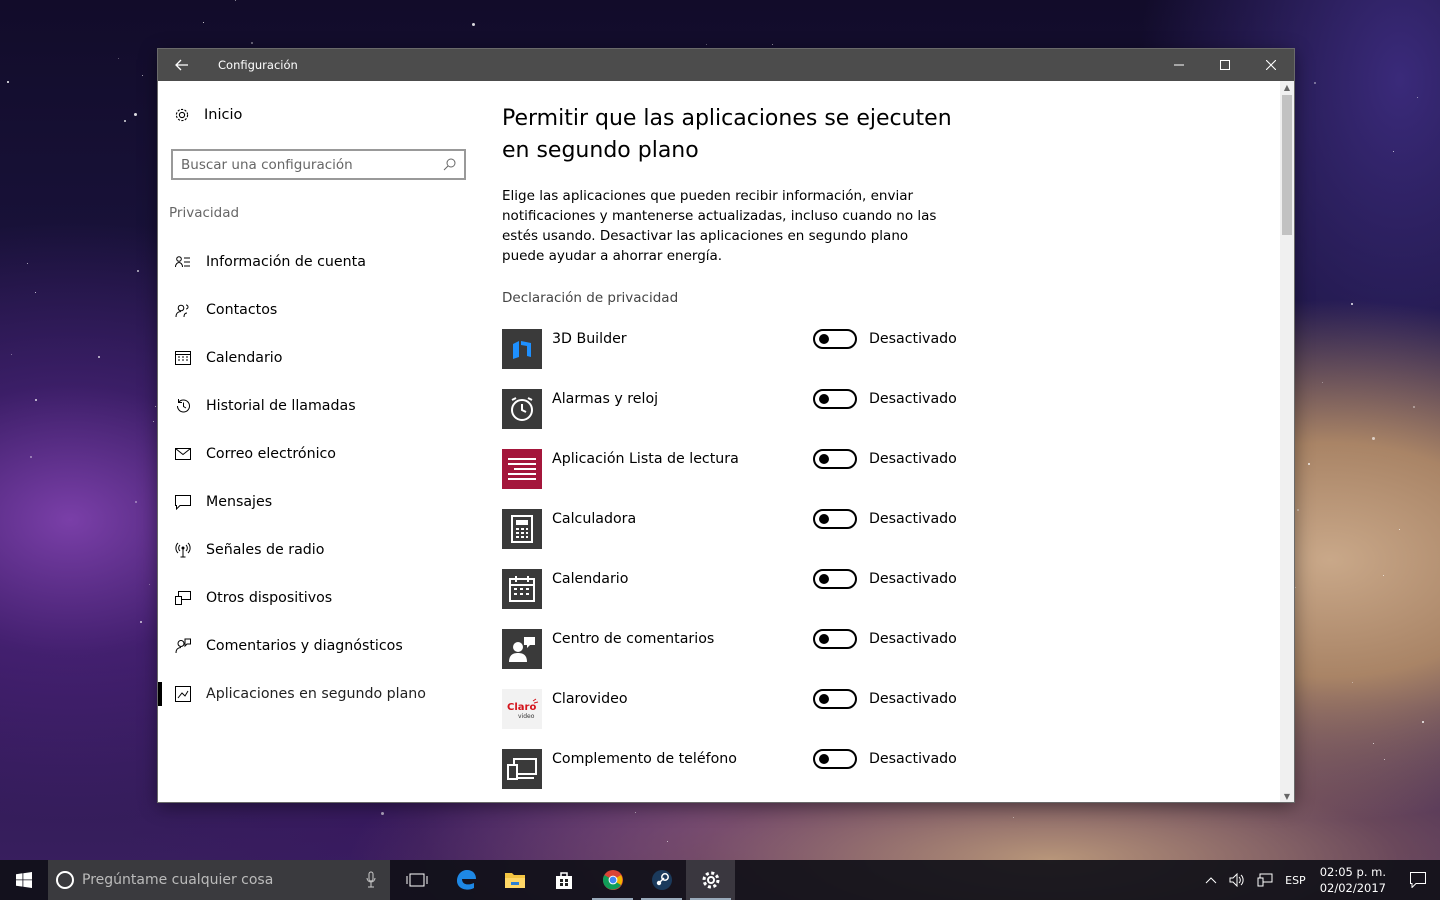  Describe the element at coordinates (318, 694) in the screenshot. I see `sidebar-item-background-apps: Aplicaciones en segundo plano` at that location.